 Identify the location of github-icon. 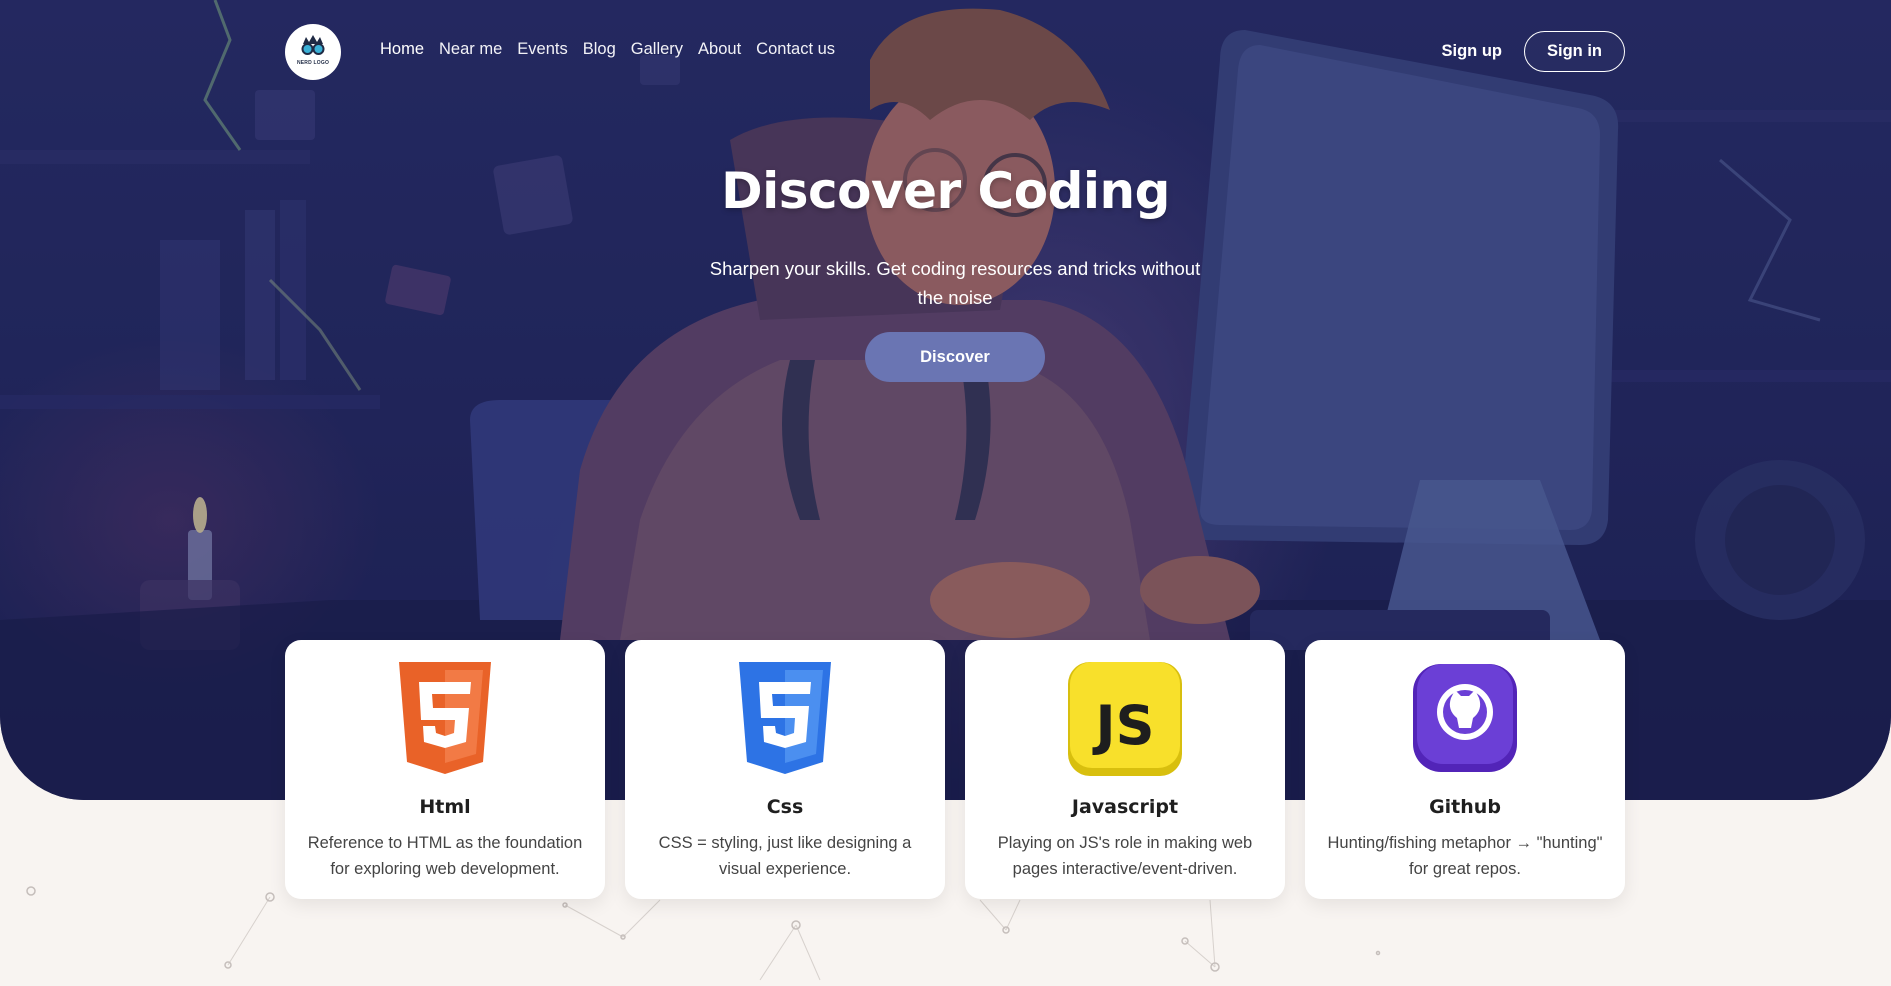
(1465, 718).